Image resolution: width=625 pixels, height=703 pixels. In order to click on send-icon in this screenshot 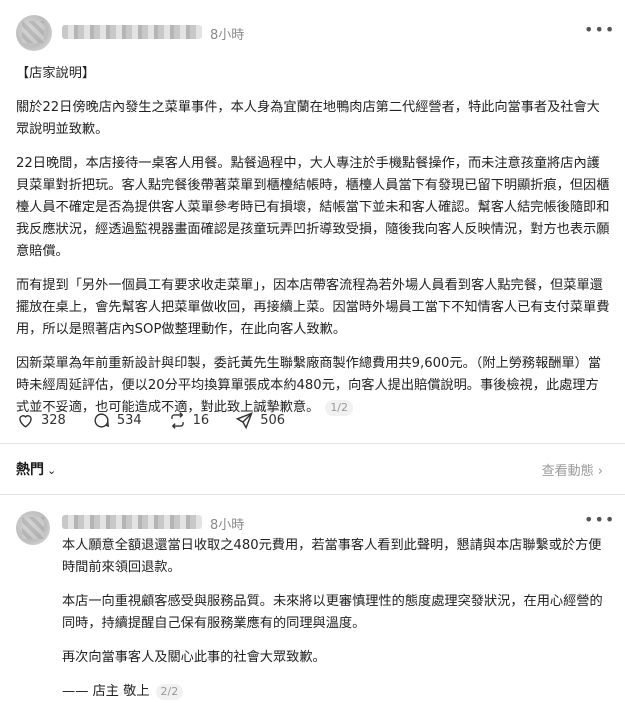, I will do `click(244, 421)`.